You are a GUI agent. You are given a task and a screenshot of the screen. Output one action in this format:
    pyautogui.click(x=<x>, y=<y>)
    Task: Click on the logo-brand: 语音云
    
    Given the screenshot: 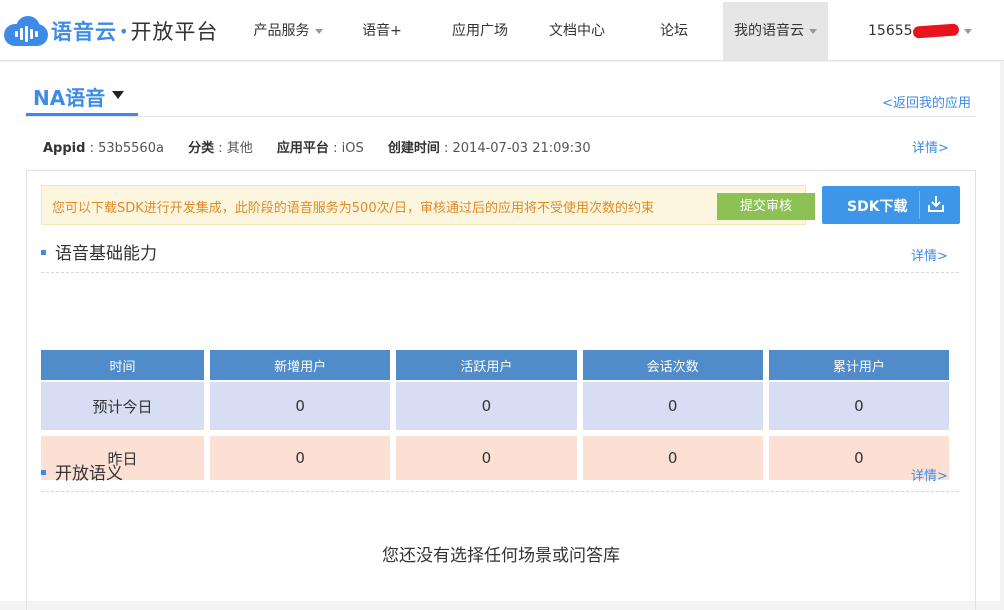 What is the action you would take?
    pyautogui.click(x=84, y=32)
    